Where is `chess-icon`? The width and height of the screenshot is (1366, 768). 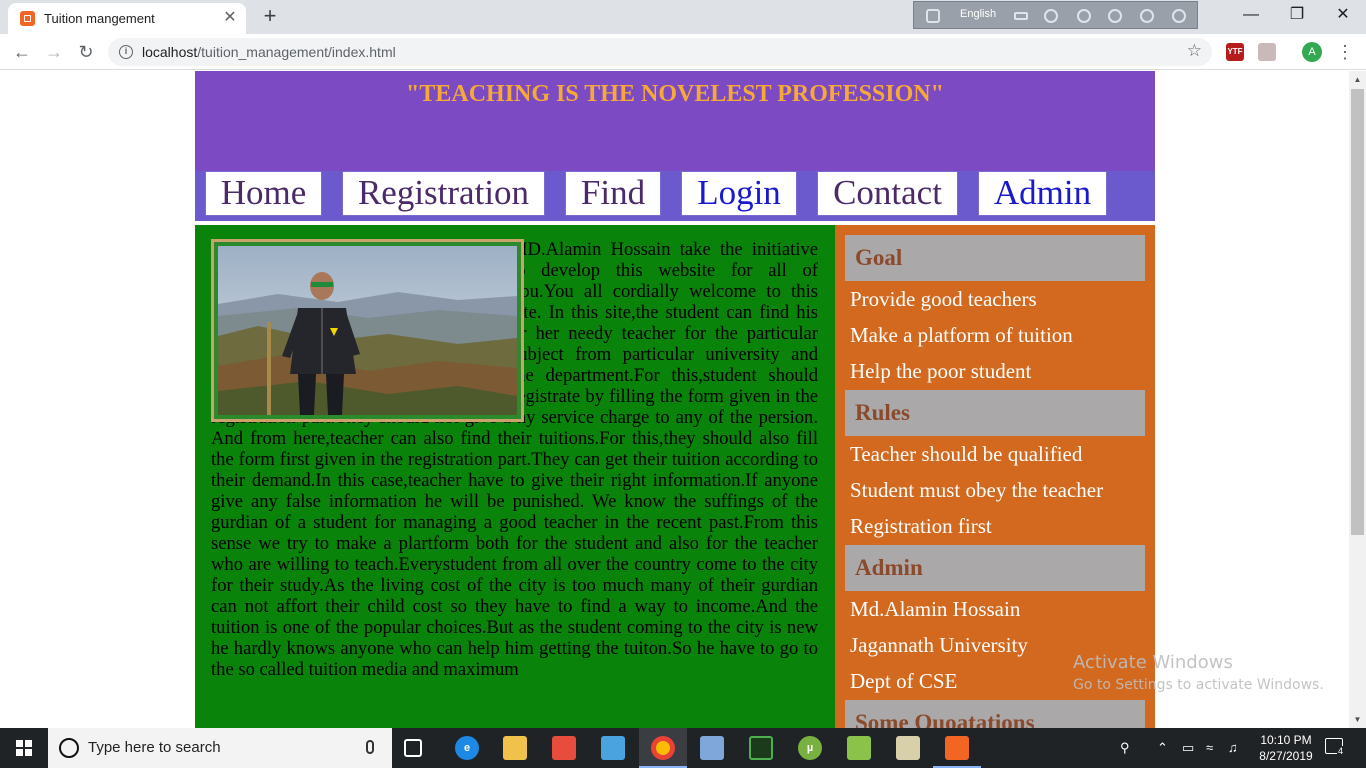
chess-icon is located at coordinates (1051, 16).